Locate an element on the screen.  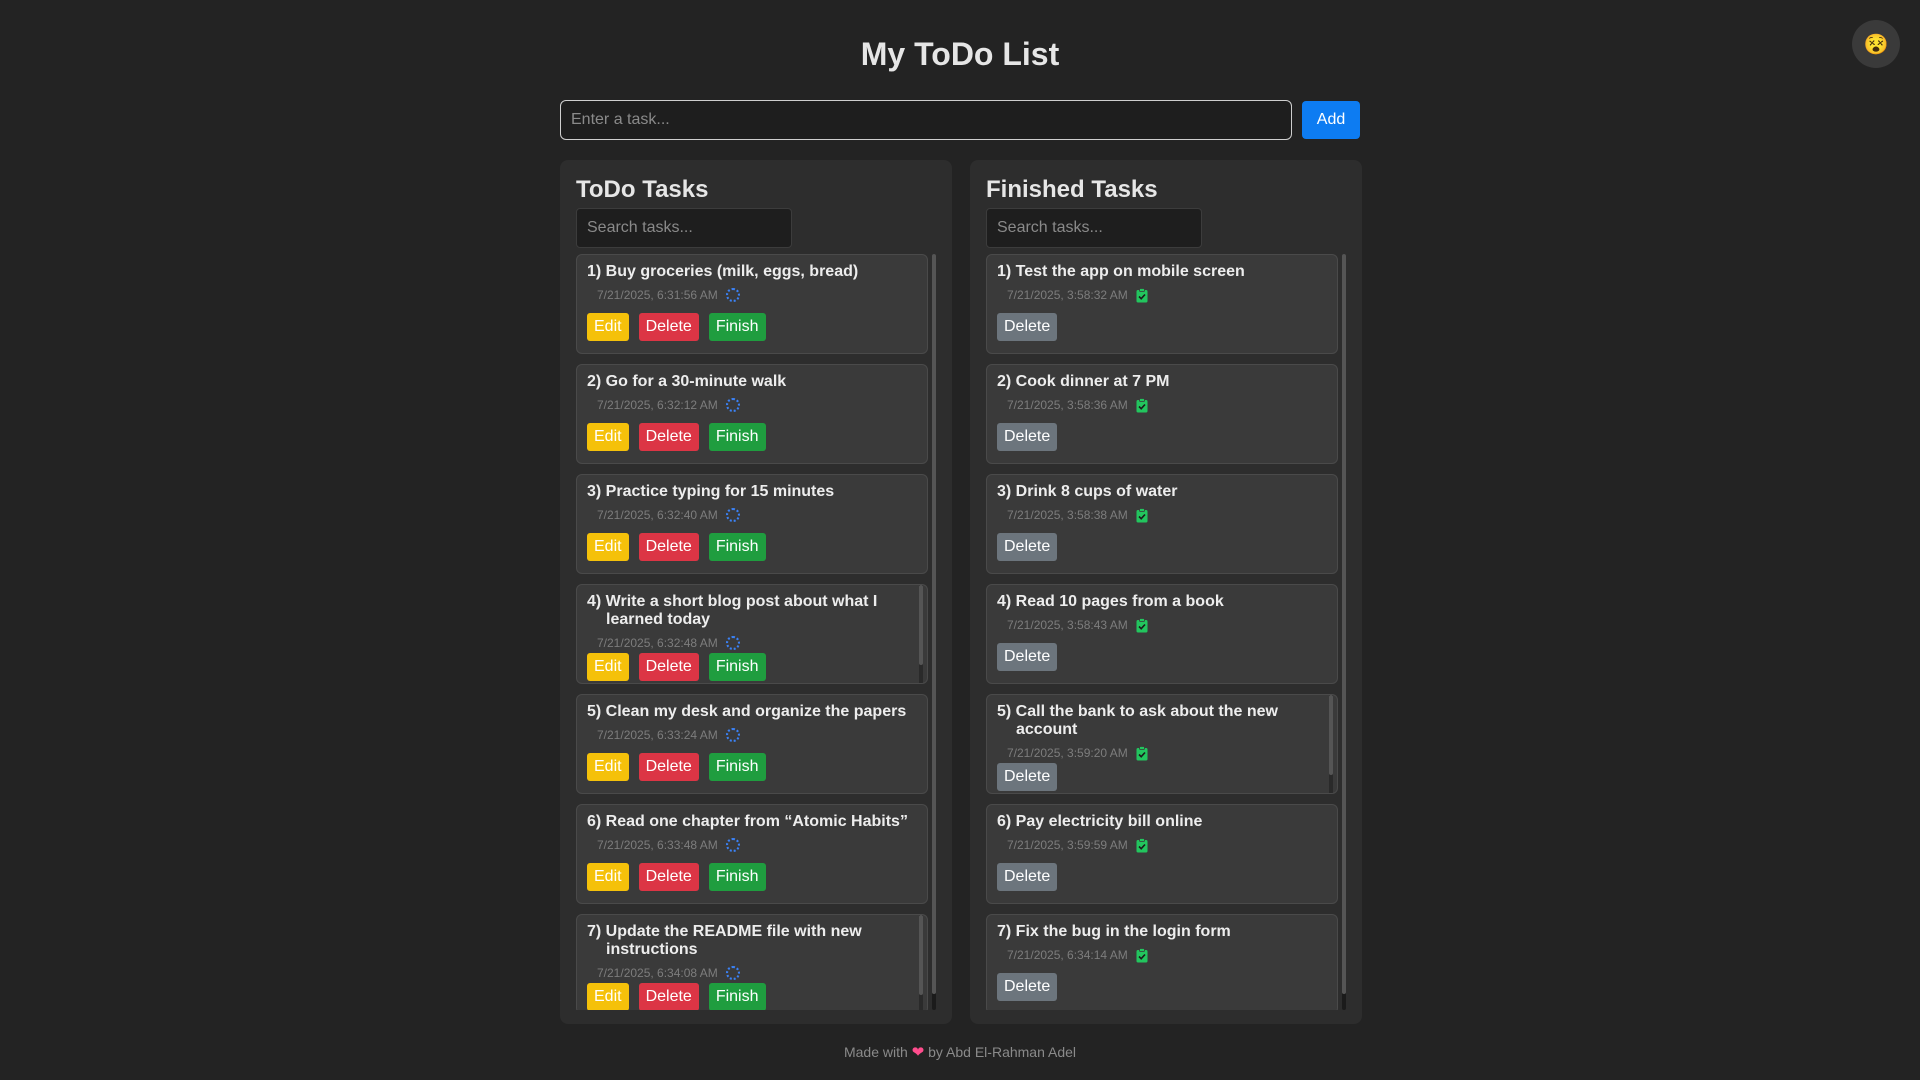
task-title: 2) Cook dinner at 7 PM is located at coordinates (1083, 381).